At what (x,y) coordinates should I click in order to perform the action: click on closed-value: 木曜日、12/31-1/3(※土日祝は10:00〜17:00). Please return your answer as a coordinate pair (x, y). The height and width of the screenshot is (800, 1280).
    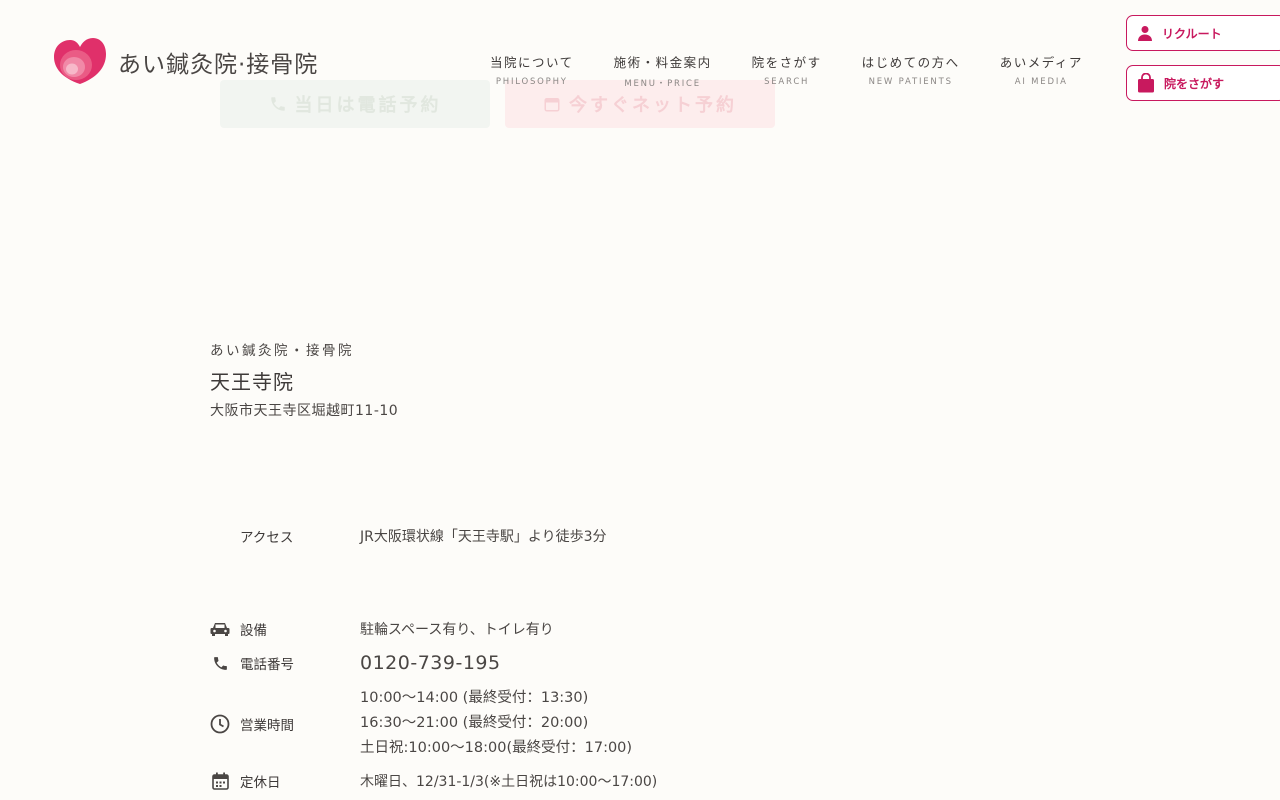
    Looking at the image, I should click on (509, 782).